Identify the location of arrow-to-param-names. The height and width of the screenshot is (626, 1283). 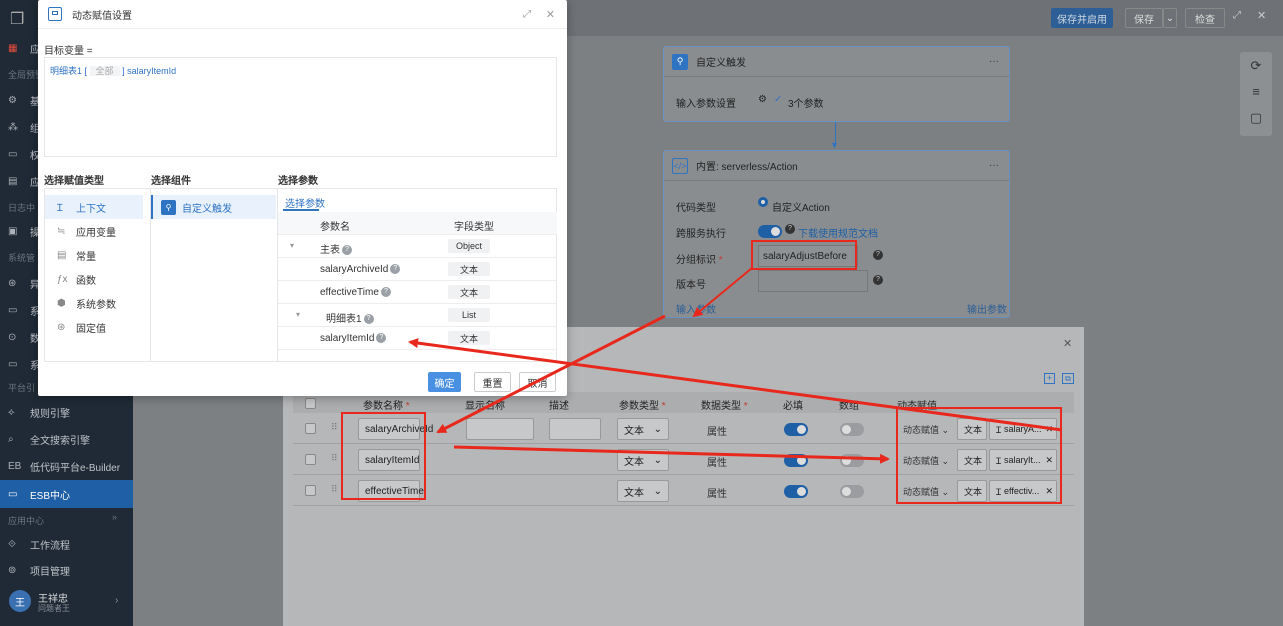
(551, 374).